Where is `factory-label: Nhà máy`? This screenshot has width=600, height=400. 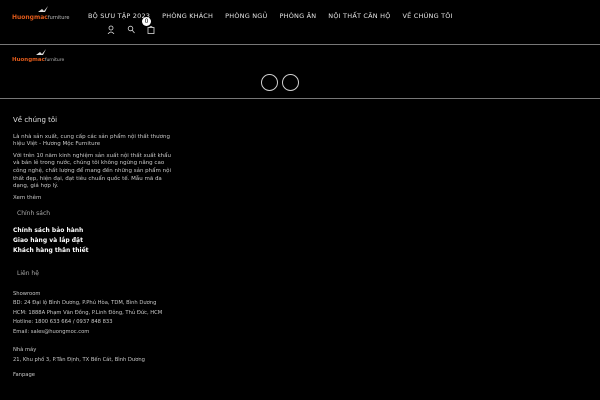
factory-label: Nhà máy is located at coordinates (25, 350).